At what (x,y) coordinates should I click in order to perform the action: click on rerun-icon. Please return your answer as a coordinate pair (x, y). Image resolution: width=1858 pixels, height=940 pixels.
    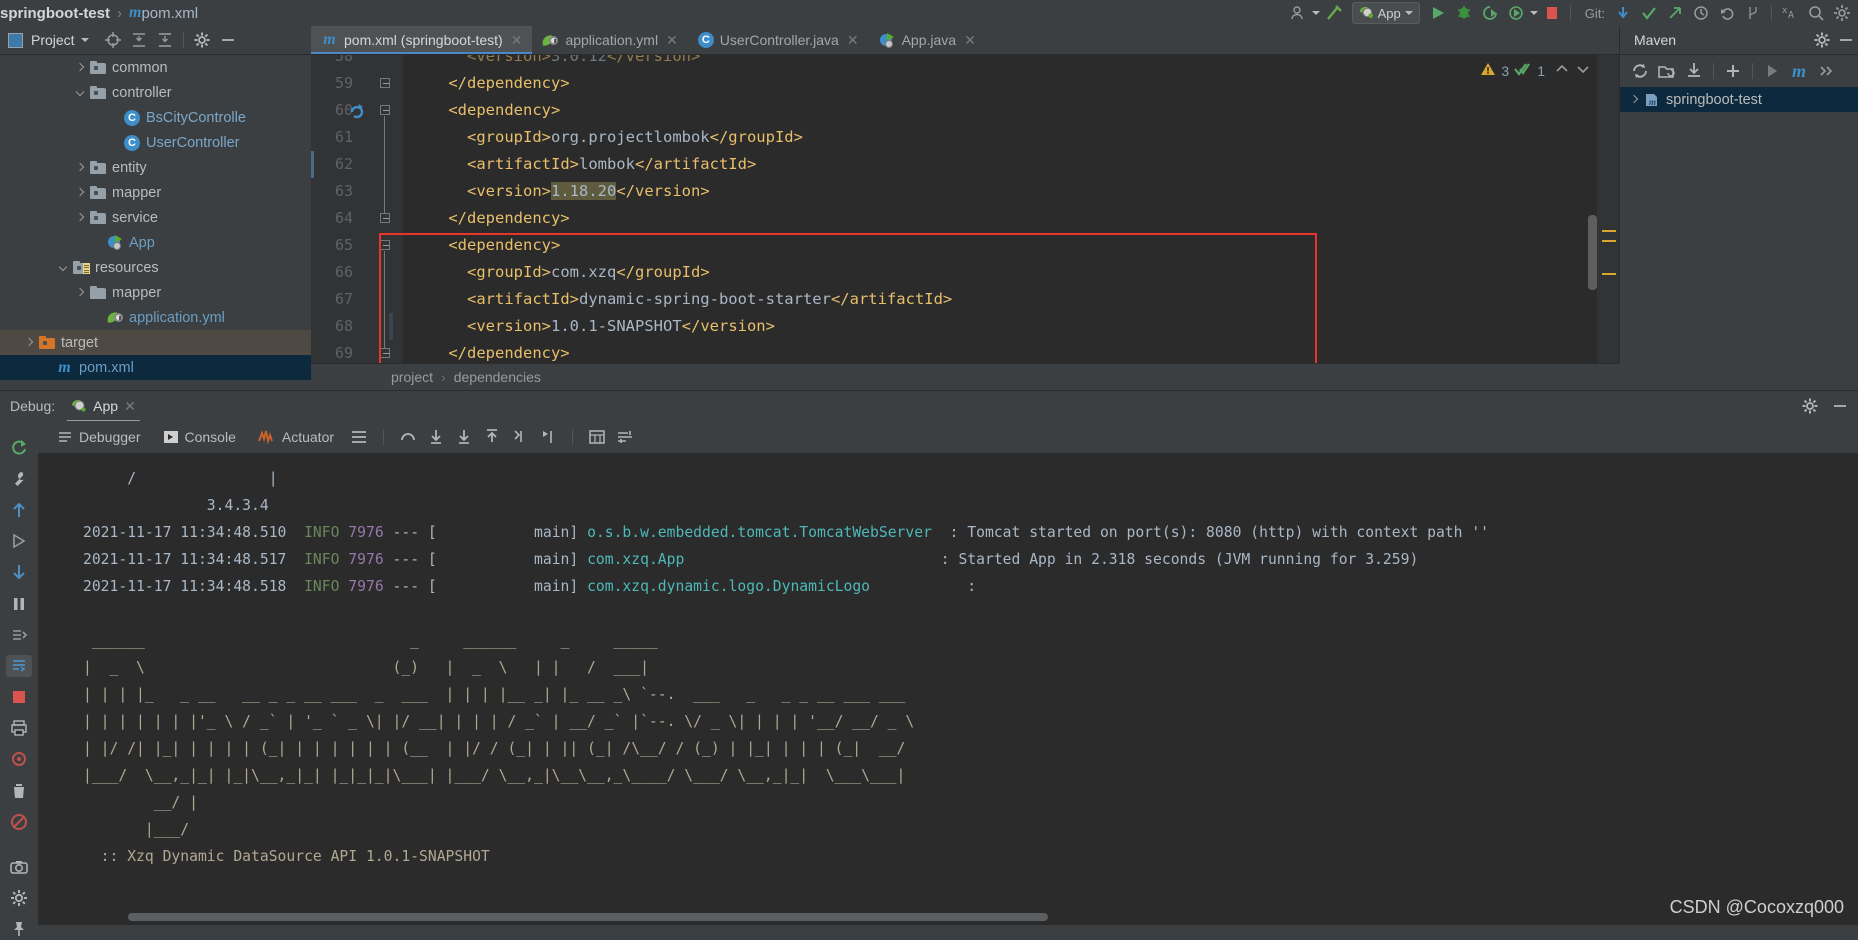
    Looking at the image, I should click on (19, 447).